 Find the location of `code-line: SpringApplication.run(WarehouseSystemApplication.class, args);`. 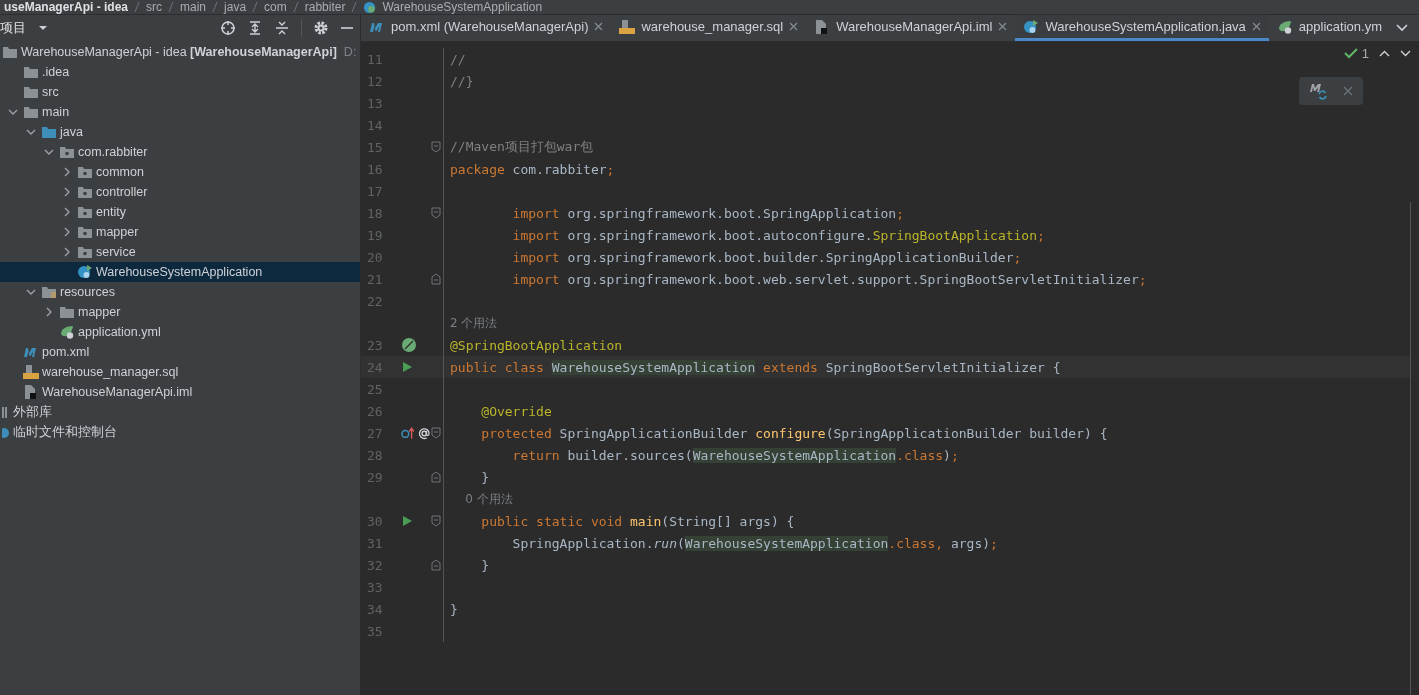

code-line: SpringApplication.run(WarehouseSystemApplication.class, args); is located at coordinates (754, 543).